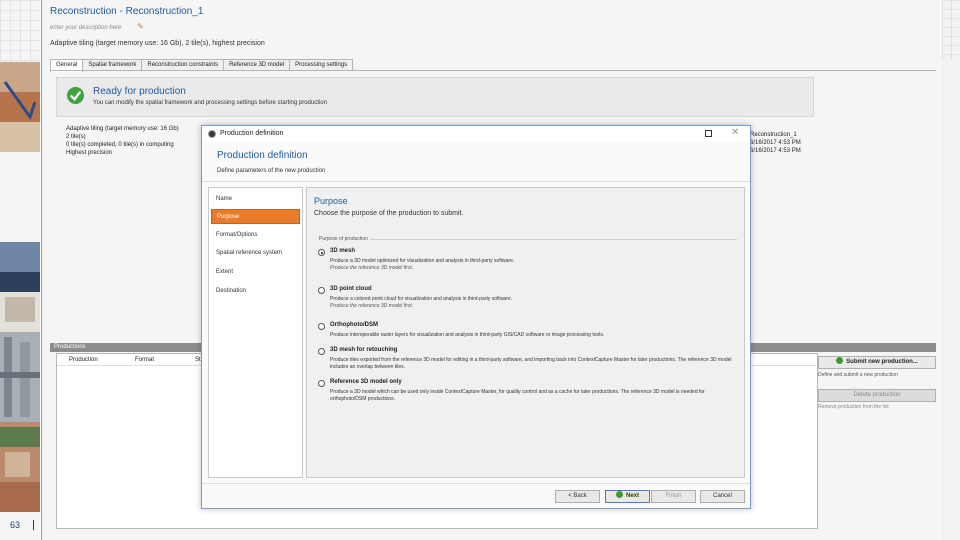 Image resolution: width=960 pixels, height=540 pixels. I want to click on close-icon: ✕, so click(735, 132).